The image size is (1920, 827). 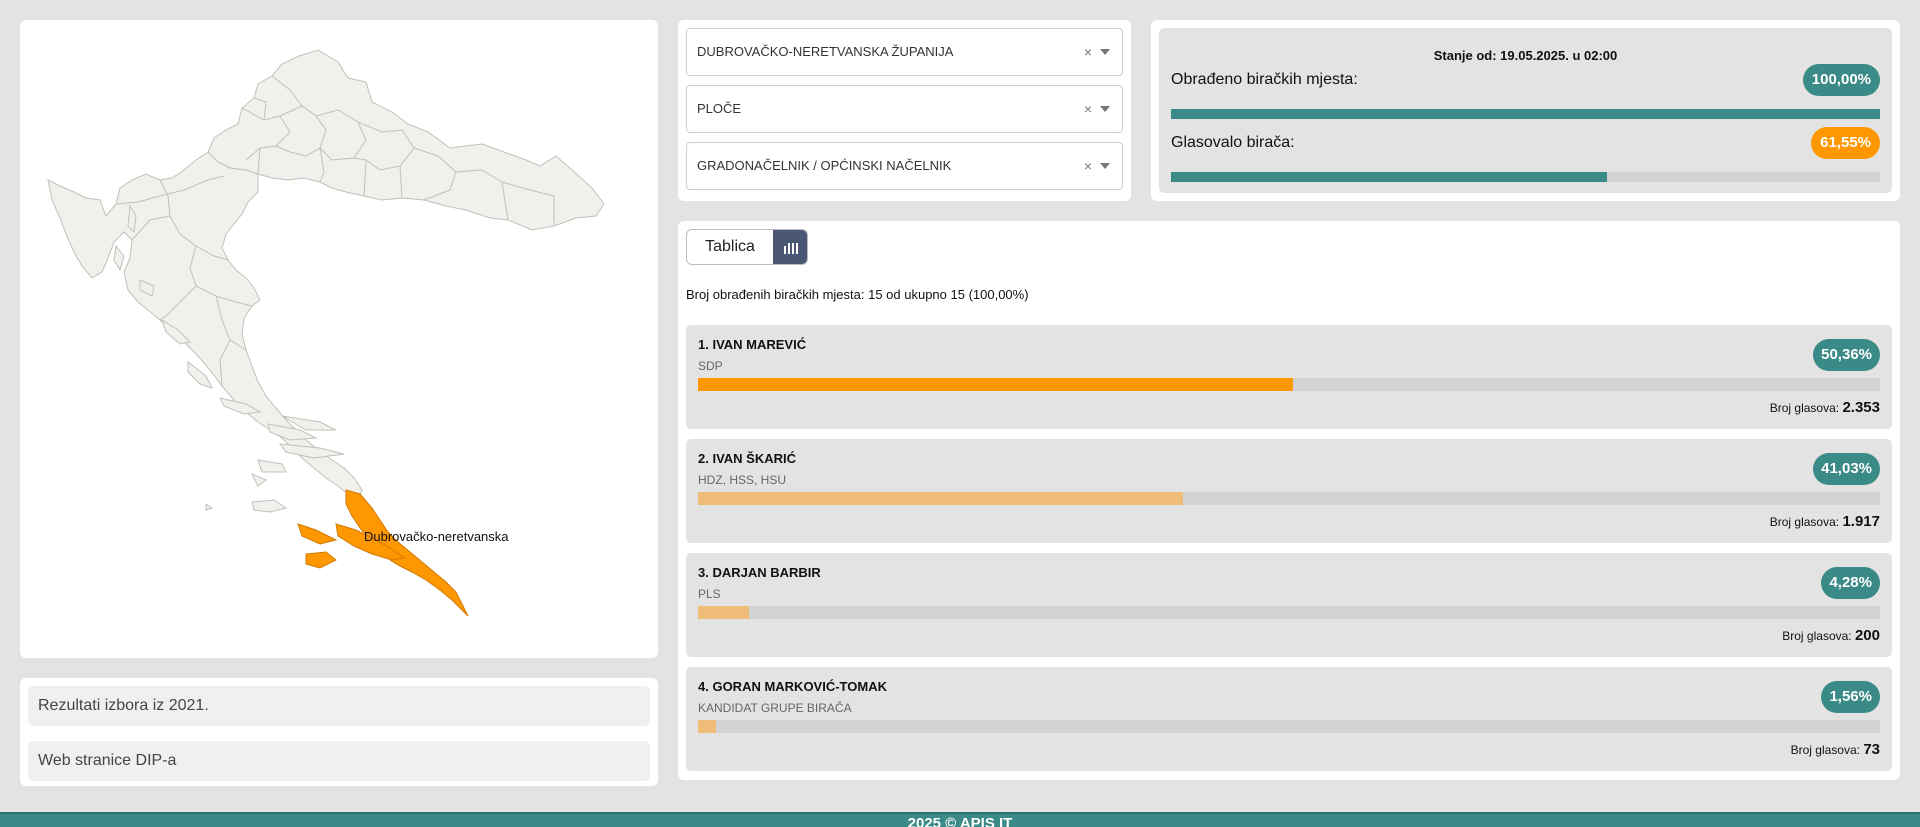 I want to click on candidate-party: PLS, so click(x=709, y=594).